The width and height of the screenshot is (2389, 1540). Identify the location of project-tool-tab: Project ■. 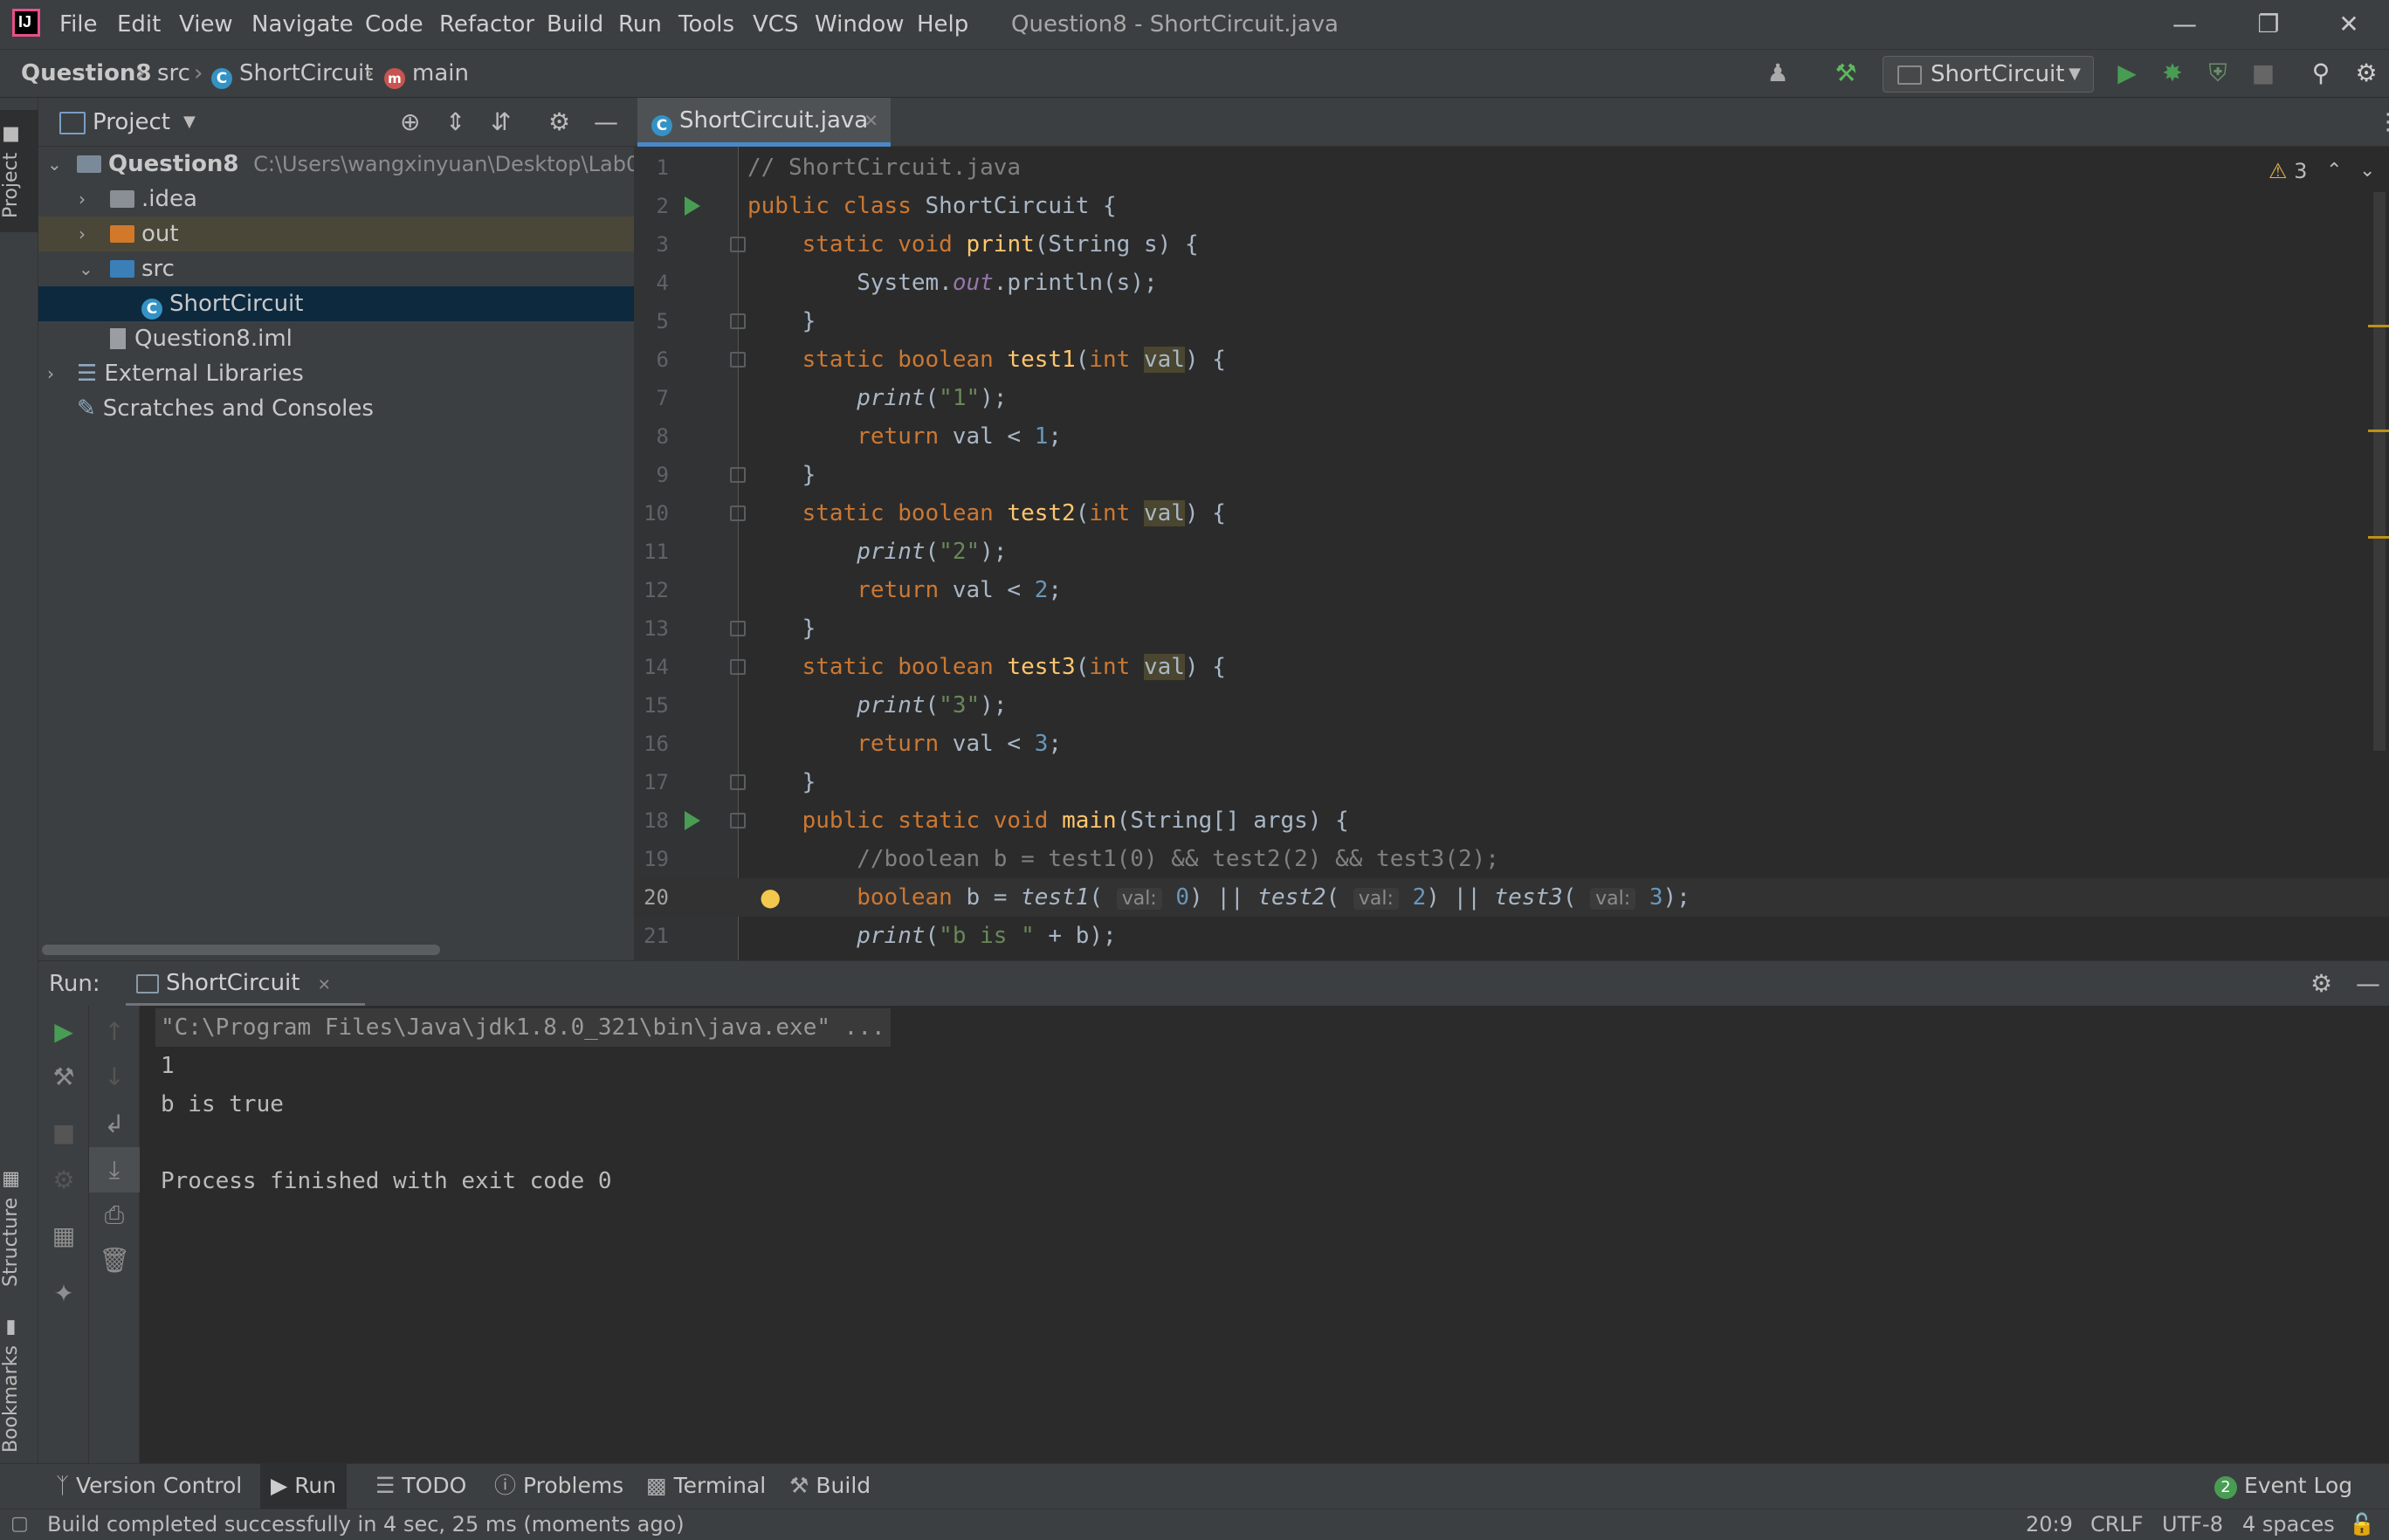
(19, 171).